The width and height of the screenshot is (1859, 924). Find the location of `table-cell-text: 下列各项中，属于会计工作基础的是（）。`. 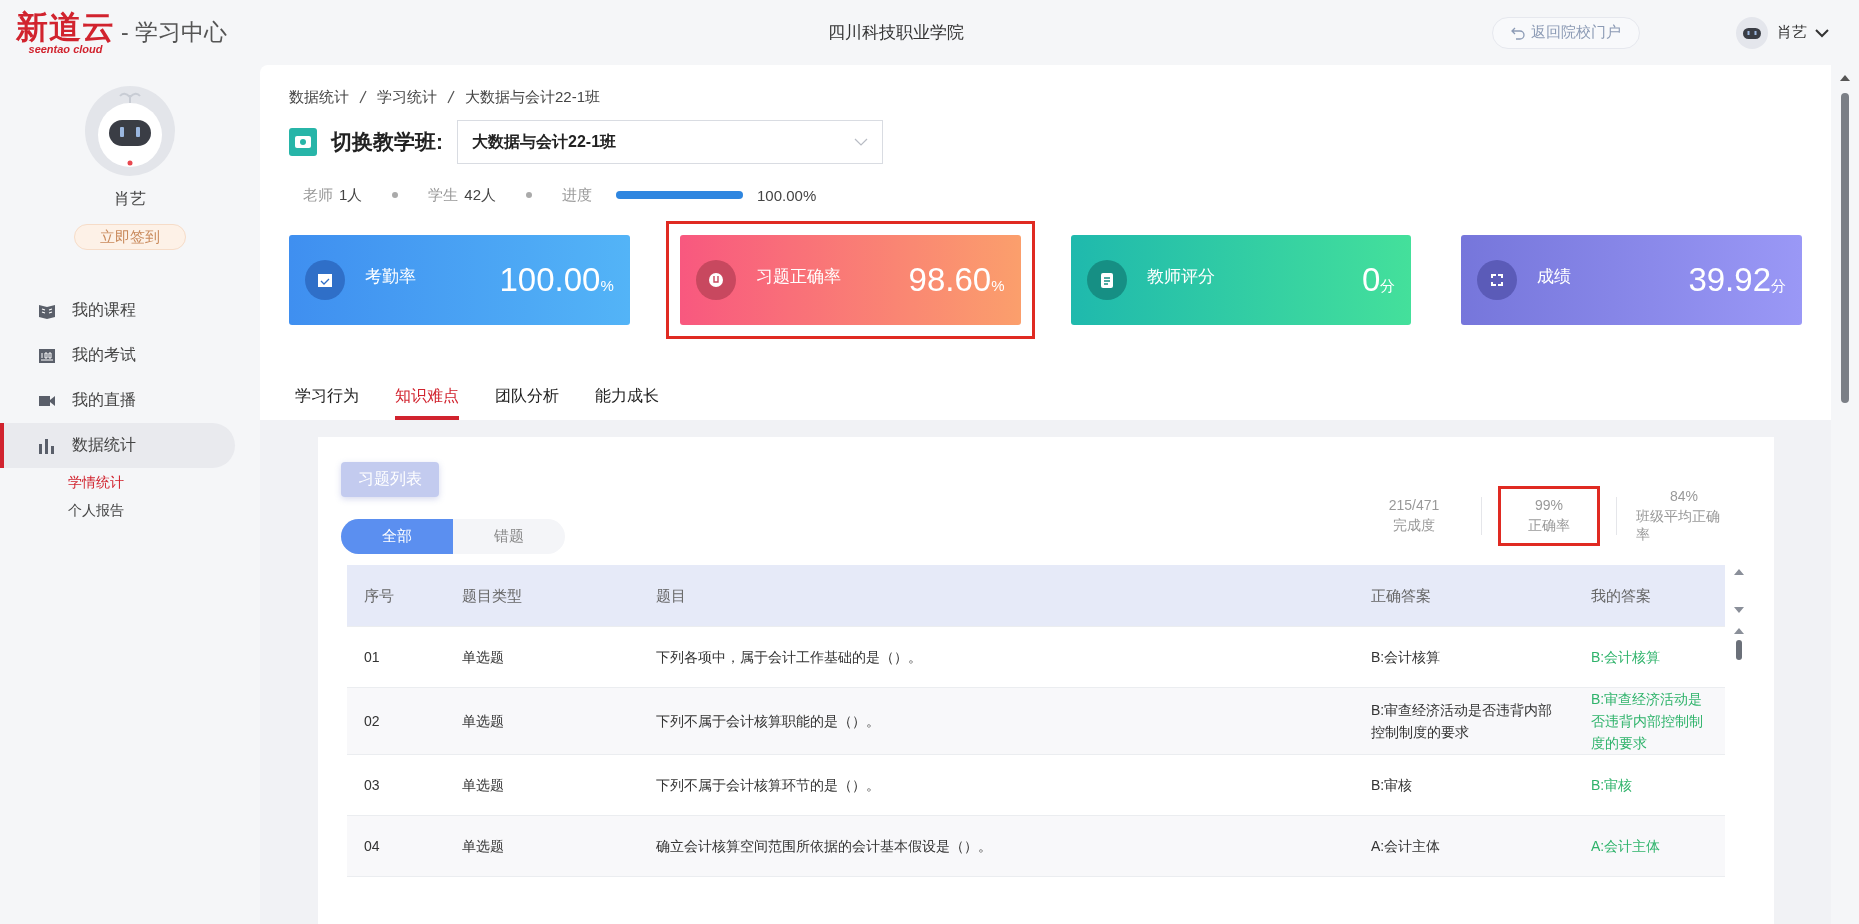

table-cell-text: 下列各项中，属于会计工作基础的是（）。 is located at coordinates (789, 657).